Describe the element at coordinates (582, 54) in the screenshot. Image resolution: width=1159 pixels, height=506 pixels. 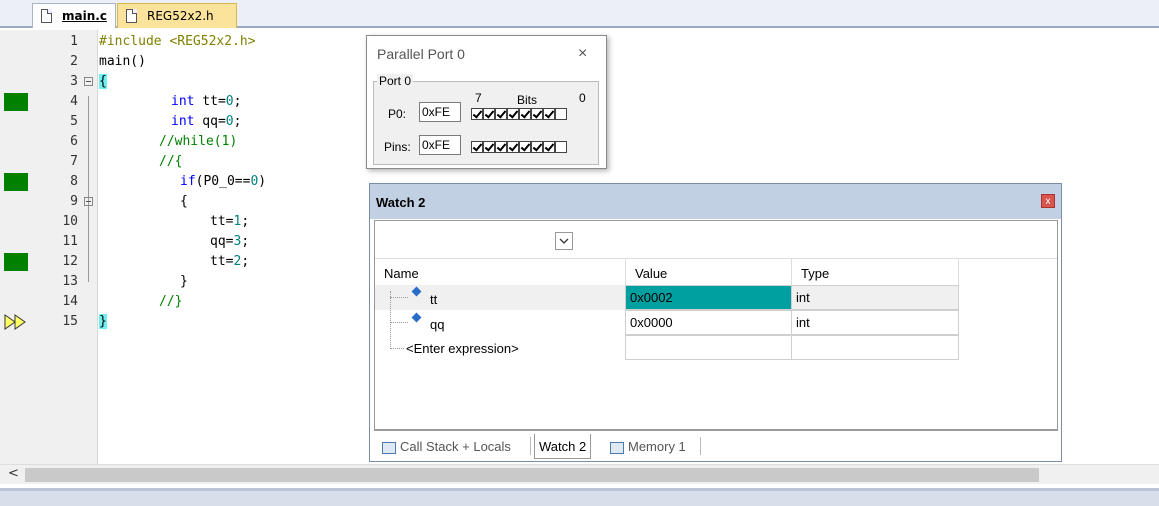
I see `close-icon: ×` at that location.